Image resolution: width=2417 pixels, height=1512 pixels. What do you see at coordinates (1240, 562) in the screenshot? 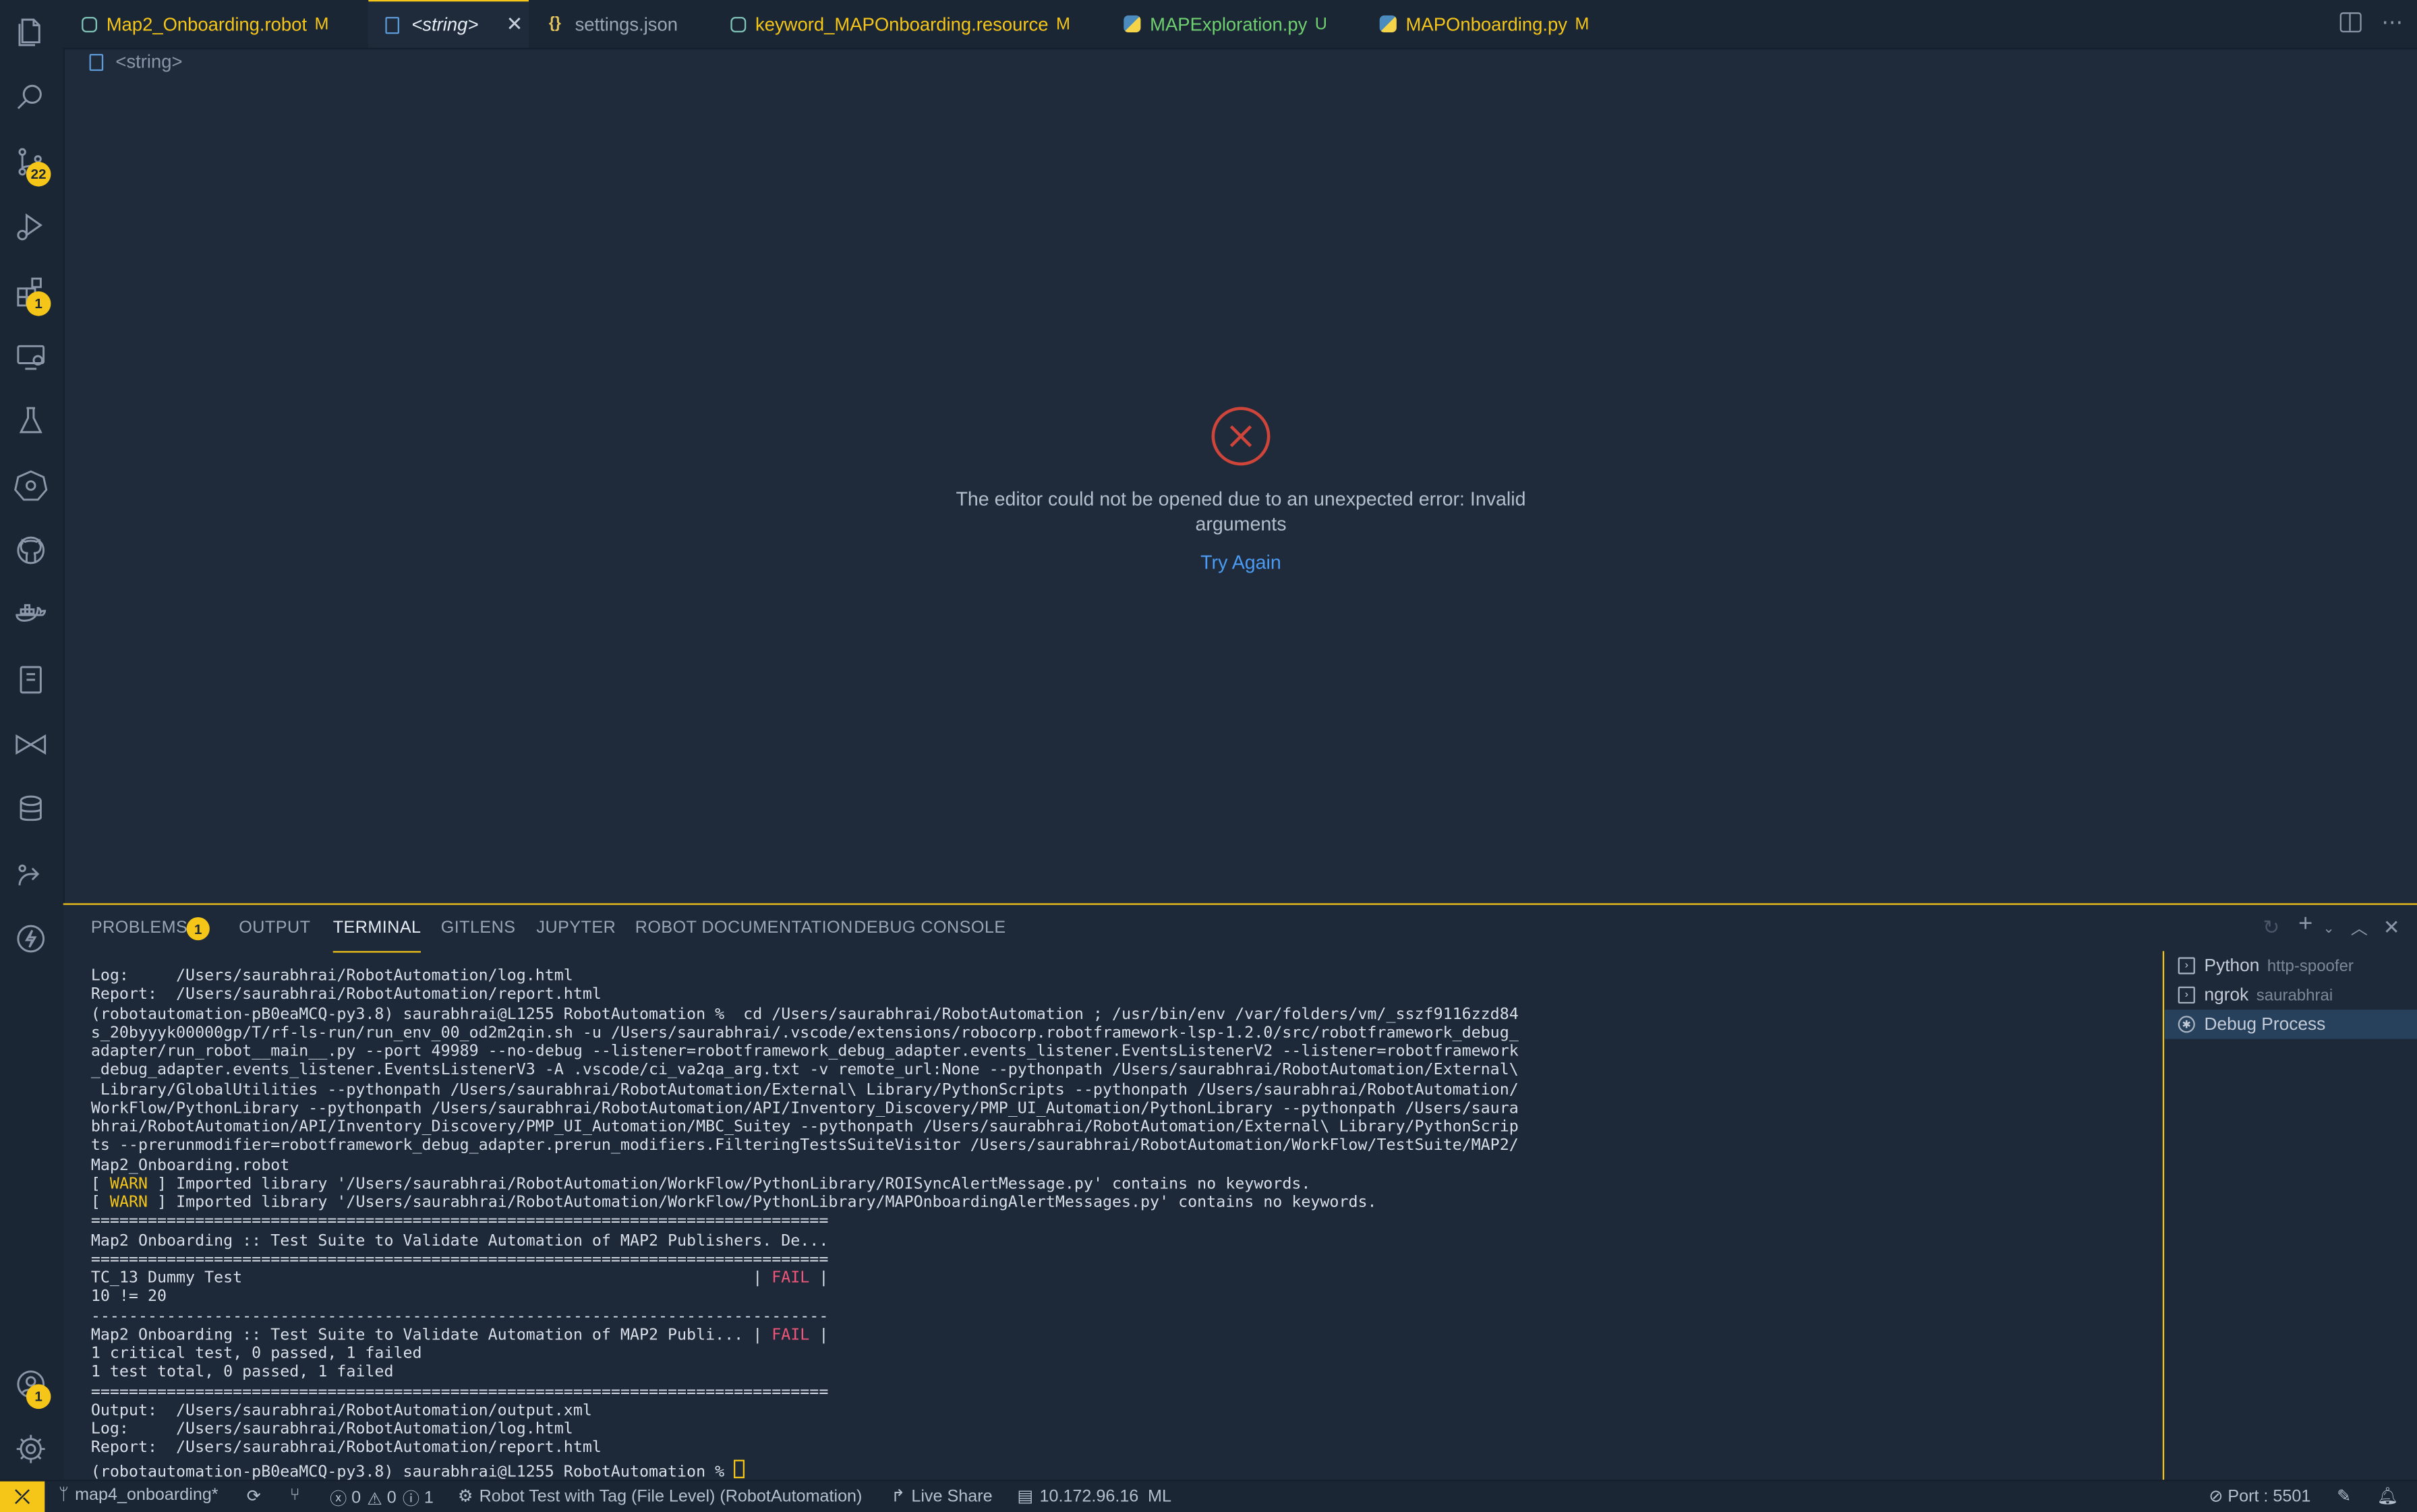
I see `try-again-link: Try Again` at bounding box center [1240, 562].